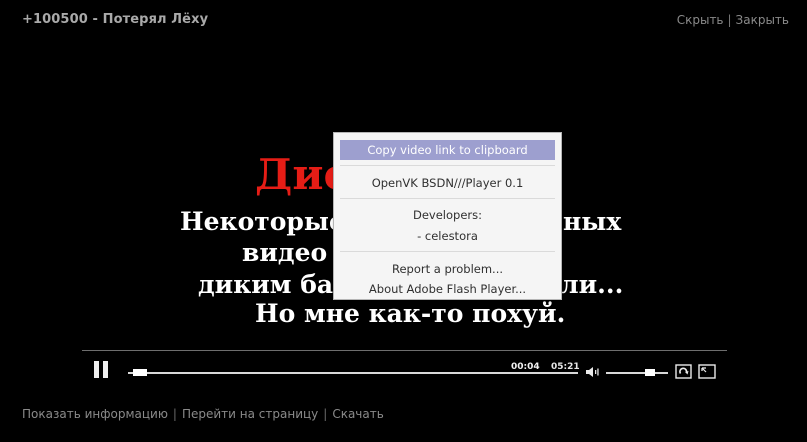  What do you see at coordinates (353, 372) in the screenshot?
I see `seek-bar` at bounding box center [353, 372].